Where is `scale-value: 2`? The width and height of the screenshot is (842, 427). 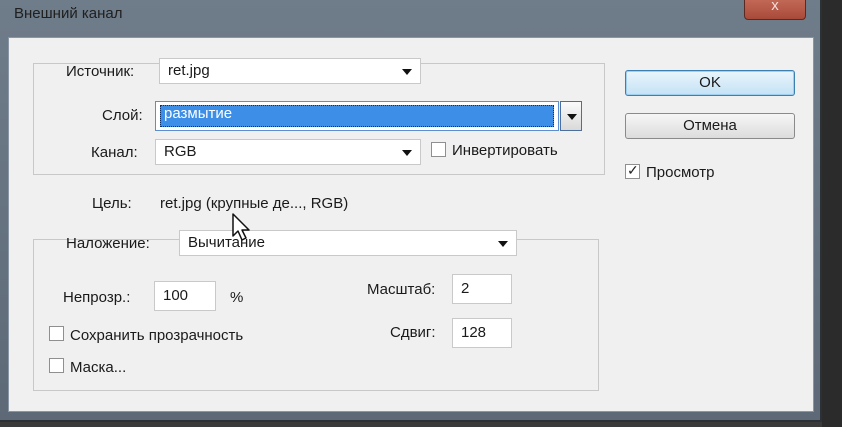
scale-value: 2 is located at coordinates (465, 288).